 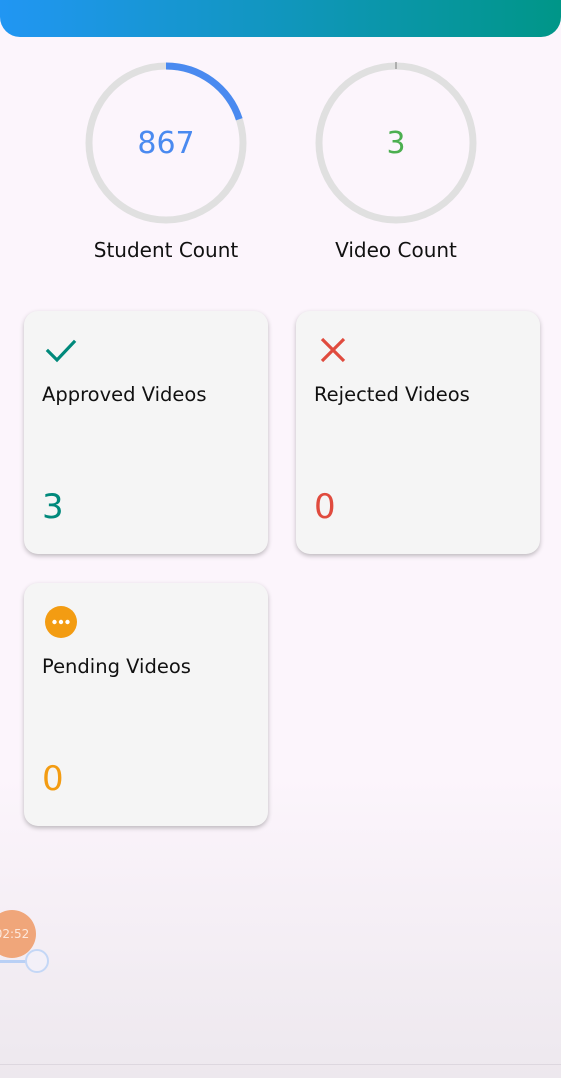 What do you see at coordinates (37, 961) in the screenshot?
I see `recording-seek-handle` at bounding box center [37, 961].